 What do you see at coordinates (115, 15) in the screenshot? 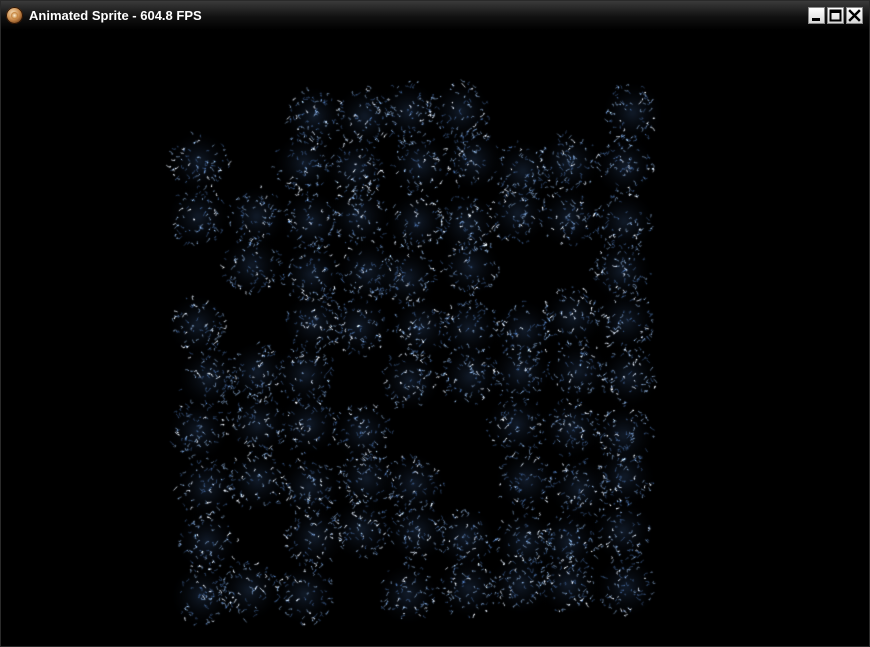
I see `window-title: Animated Sprite - 604.8 FPS` at bounding box center [115, 15].